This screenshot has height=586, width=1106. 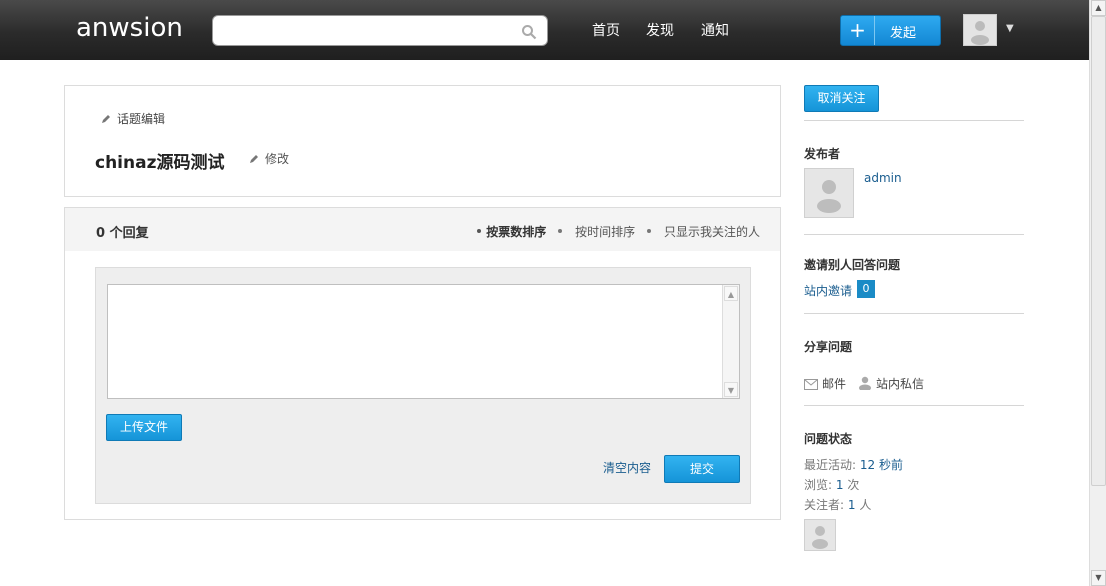 What do you see at coordinates (838, 505) in the screenshot?
I see `status-followers: 关注者: 1 人` at bounding box center [838, 505].